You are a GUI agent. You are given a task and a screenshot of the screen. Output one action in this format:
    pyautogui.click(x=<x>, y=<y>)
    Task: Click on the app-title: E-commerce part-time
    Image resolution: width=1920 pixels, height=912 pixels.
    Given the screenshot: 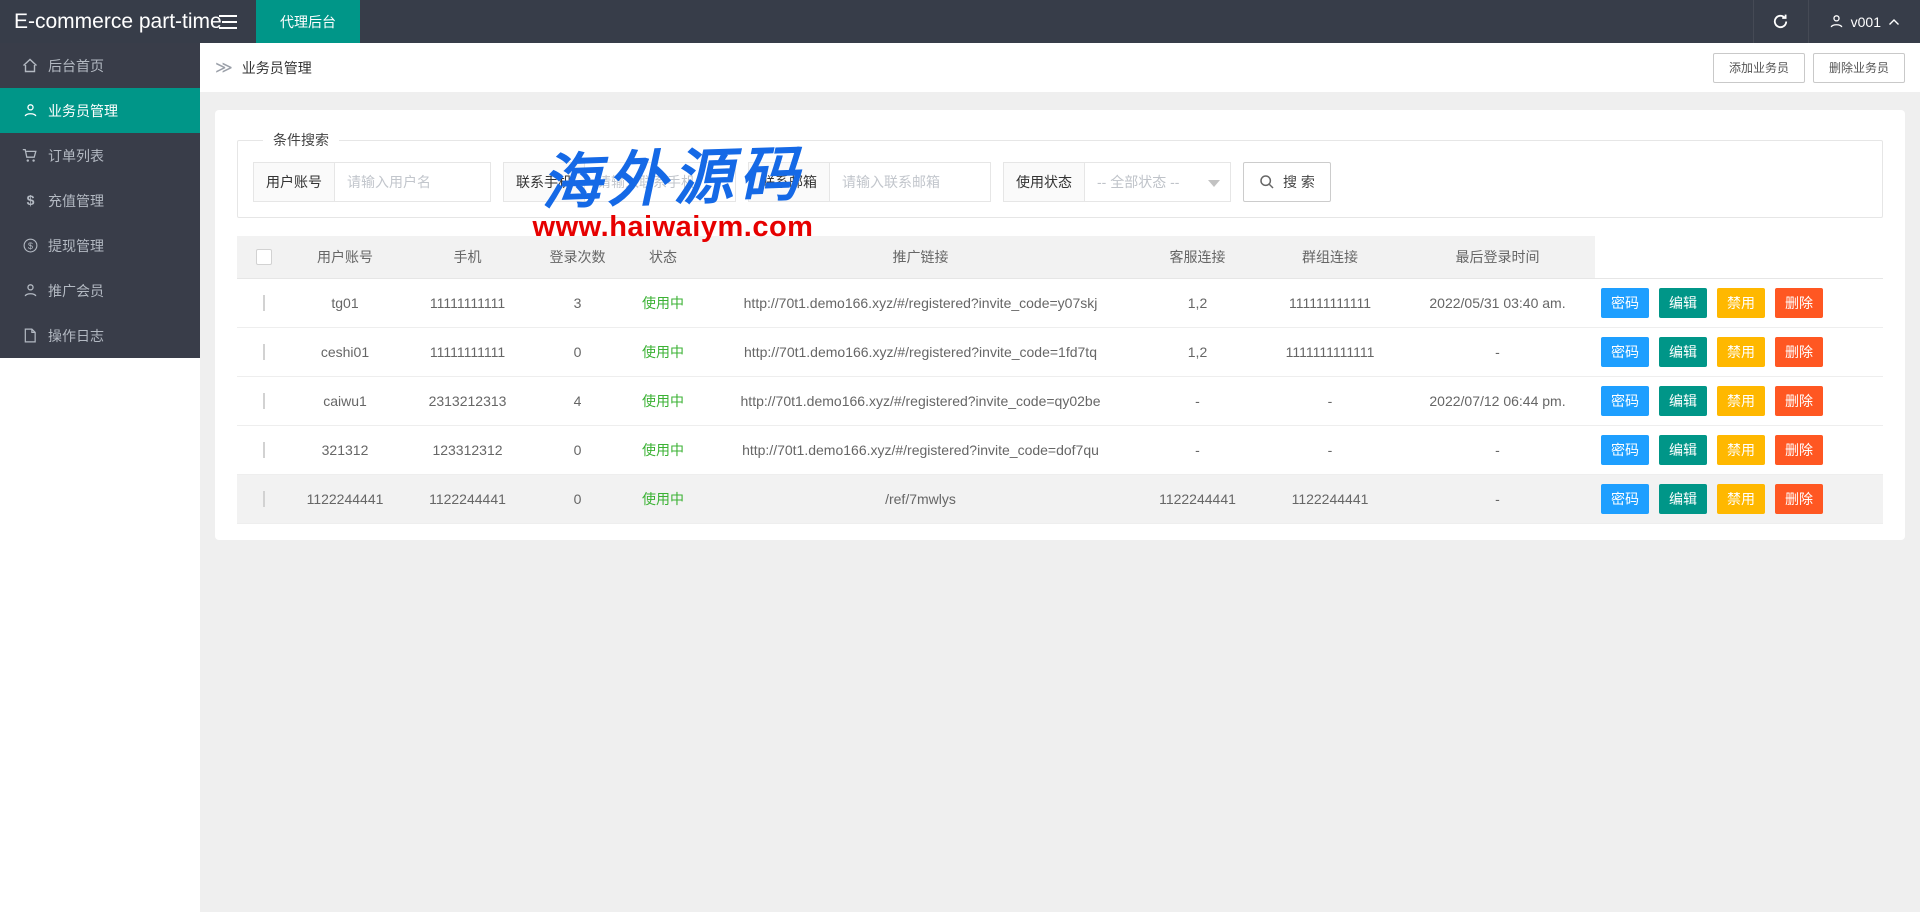 What is the action you would take?
    pyautogui.click(x=118, y=21)
    